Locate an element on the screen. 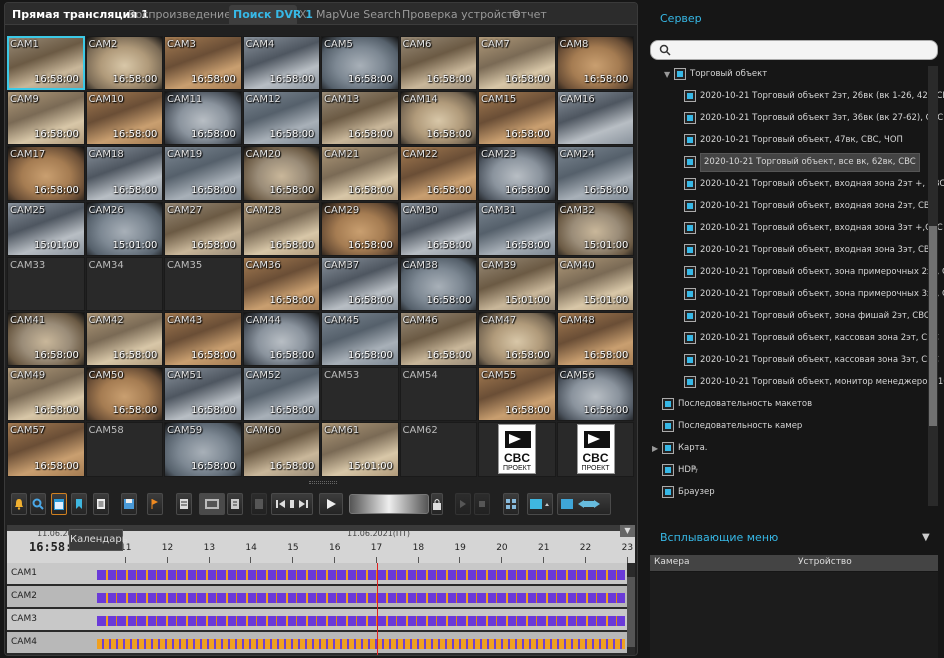  camera-tile: CAM29 16:58:00 is located at coordinates (360, 228).